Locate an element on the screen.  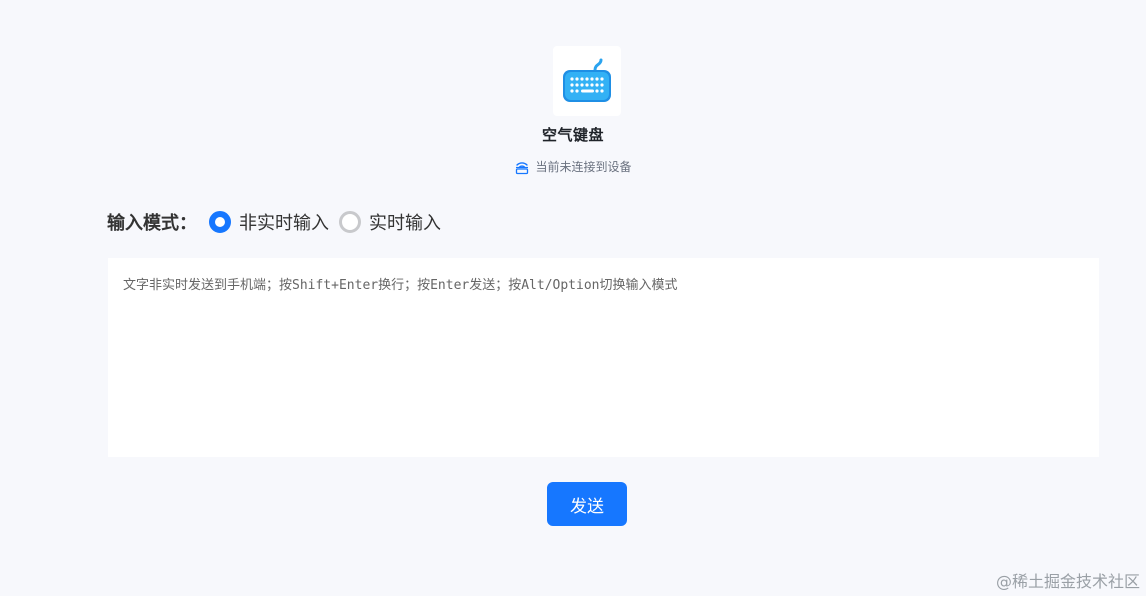
input-mode-selector: 输入模式： 非实时输入 实时输入 is located at coordinates (279, 222).